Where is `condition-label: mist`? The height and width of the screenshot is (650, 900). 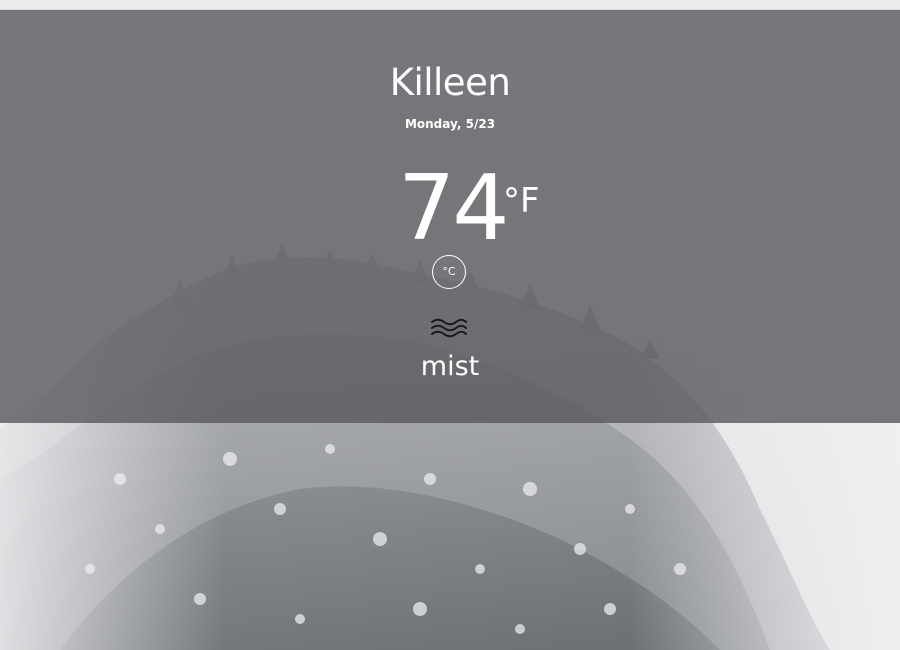
condition-label: mist is located at coordinates (450, 366).